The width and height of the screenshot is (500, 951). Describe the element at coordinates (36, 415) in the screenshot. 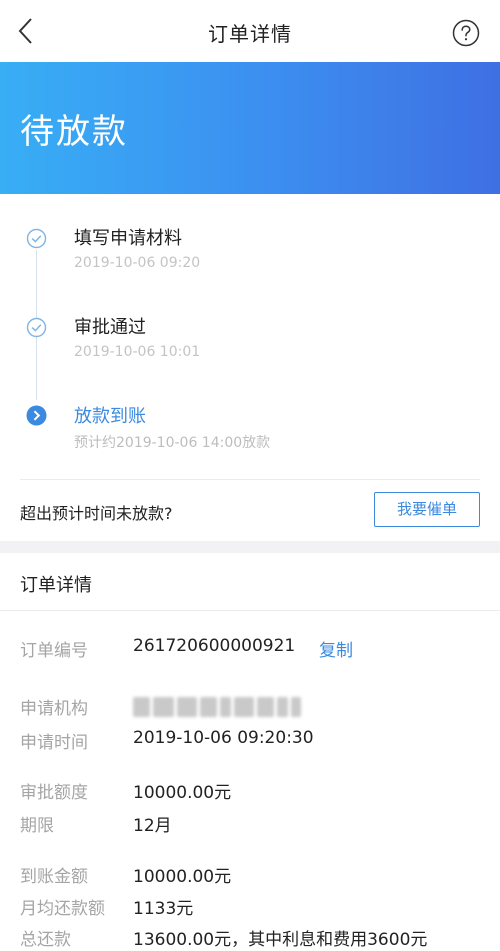

I see `arrow-circle-icon` at that location.